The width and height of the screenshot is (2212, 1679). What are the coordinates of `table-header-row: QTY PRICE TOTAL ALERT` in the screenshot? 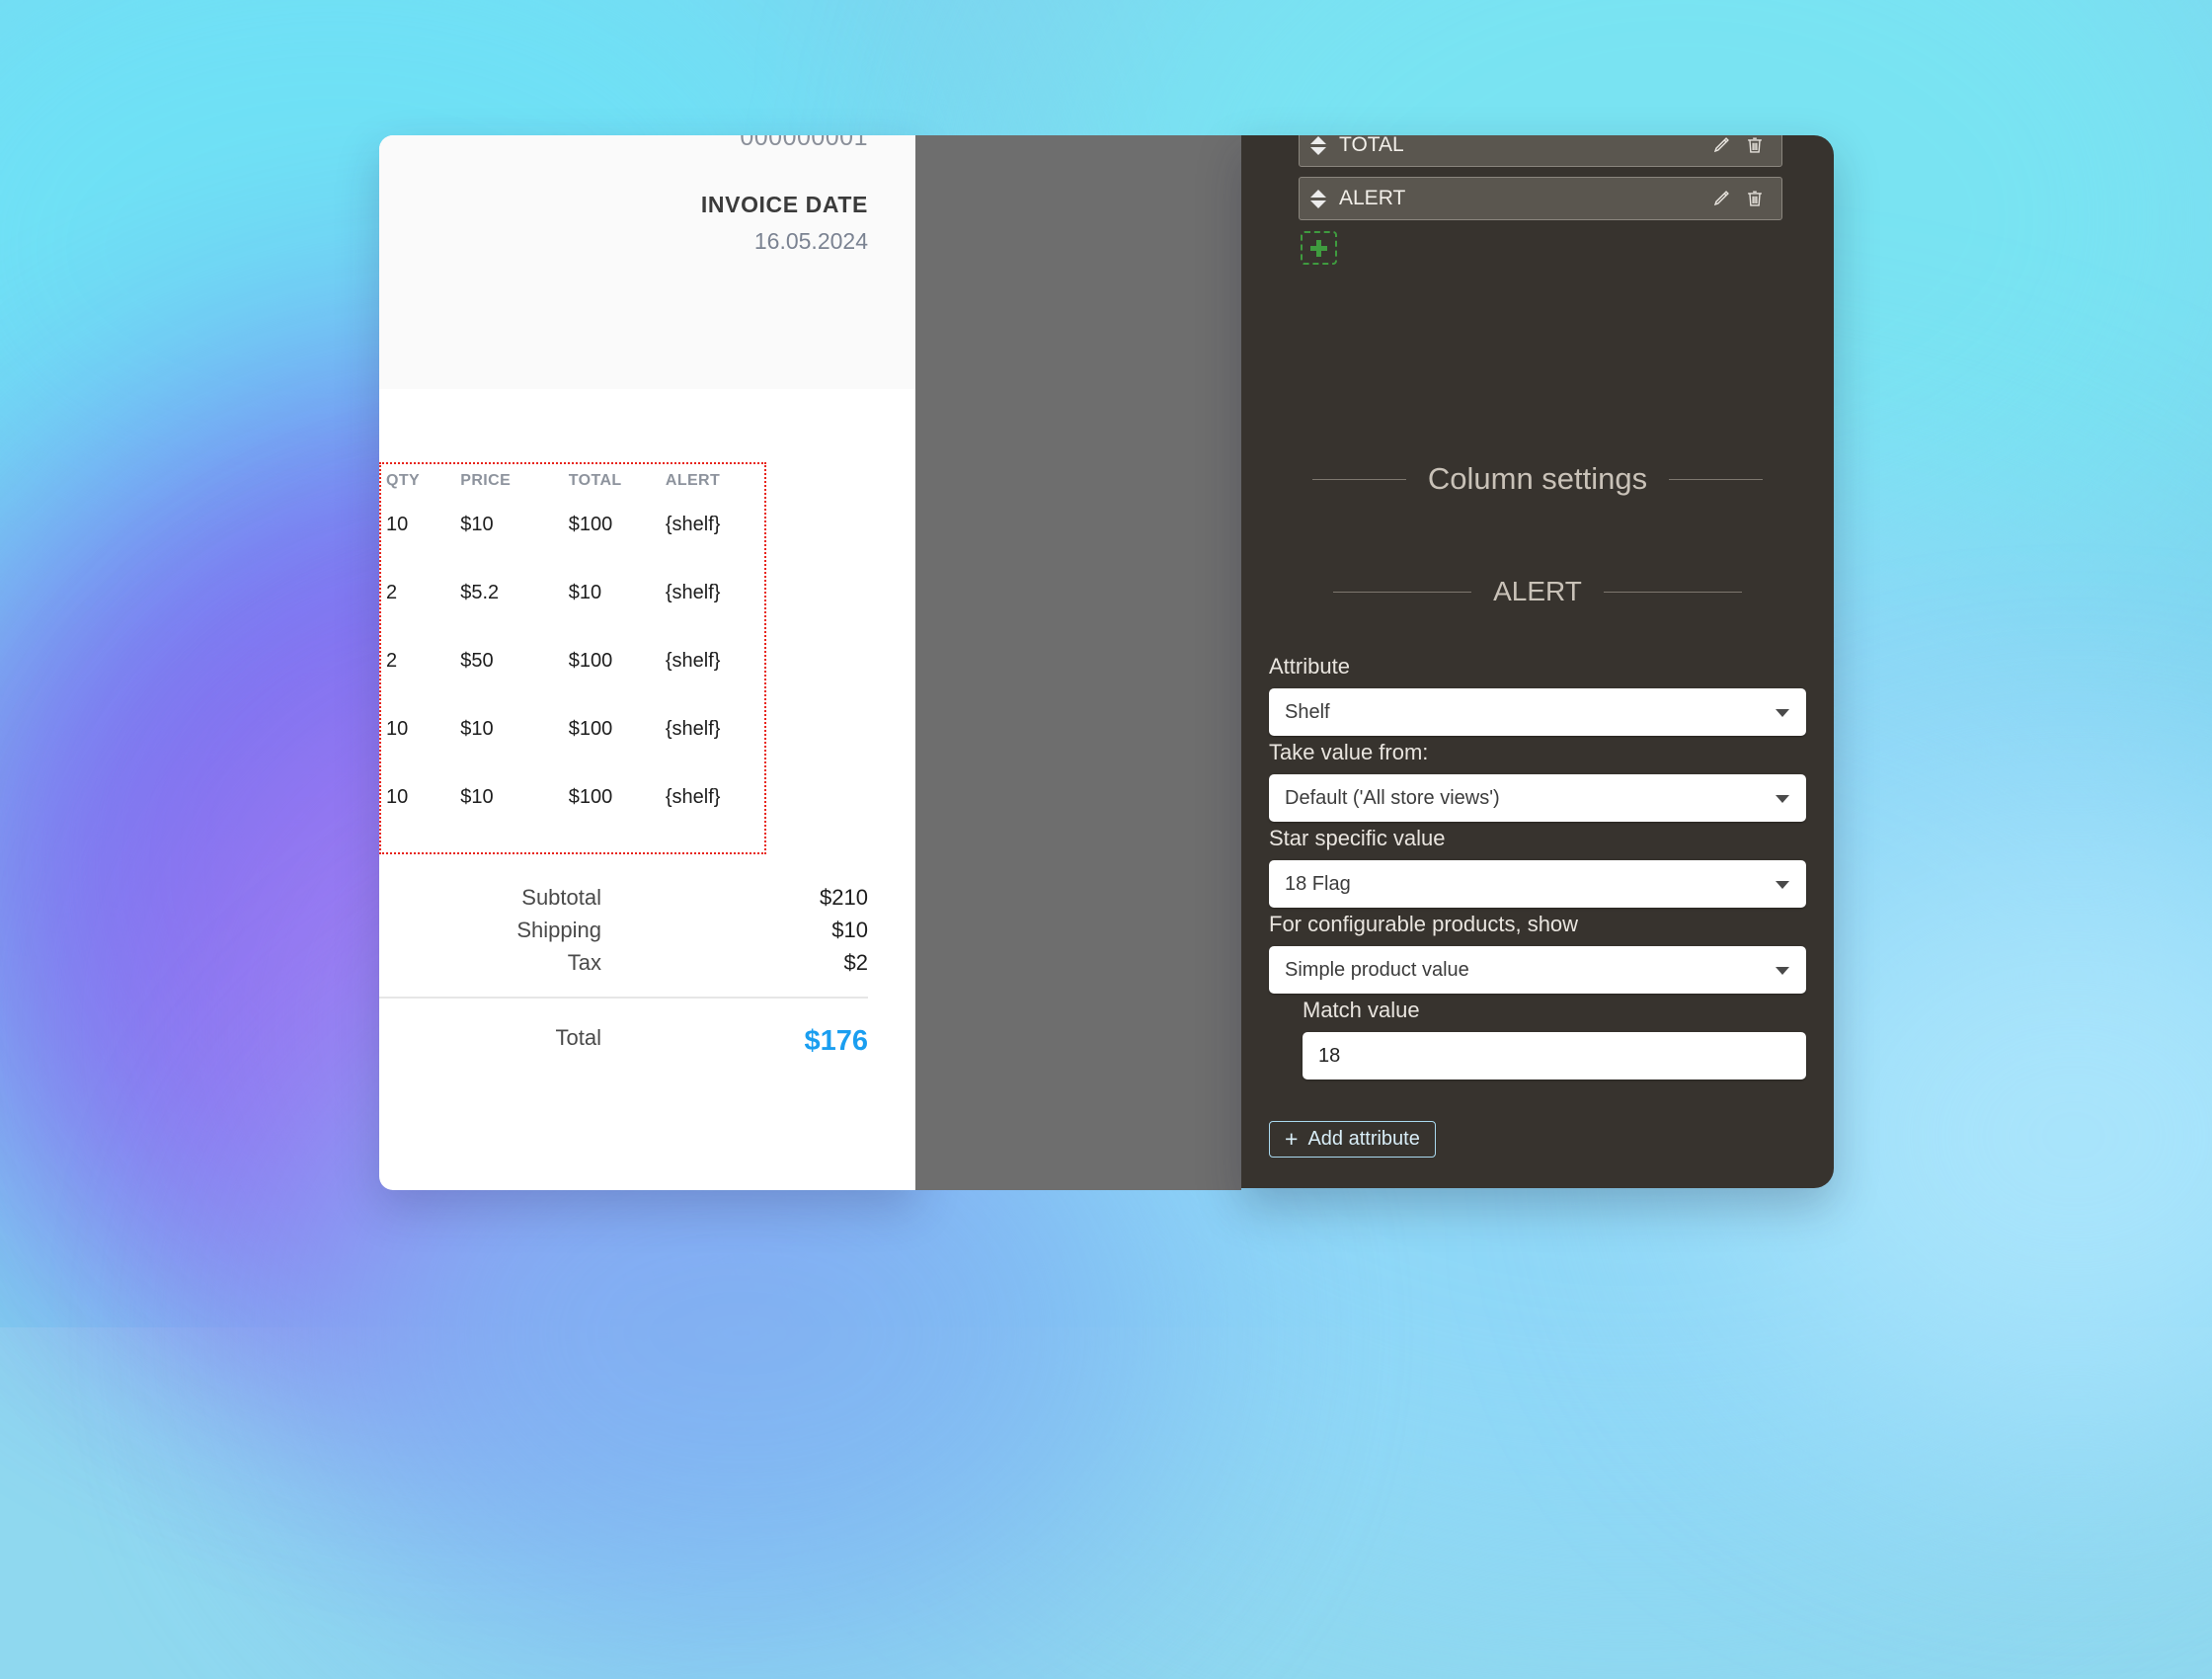 It's located at (572, 478).